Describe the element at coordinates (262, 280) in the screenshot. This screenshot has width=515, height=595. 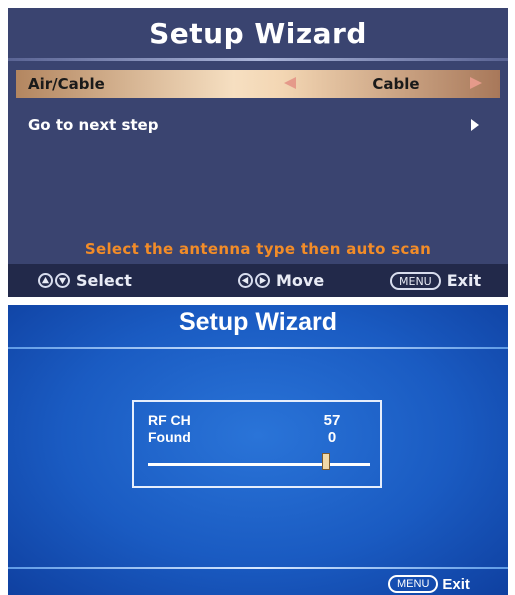
I see `right-button-icon` at that location.